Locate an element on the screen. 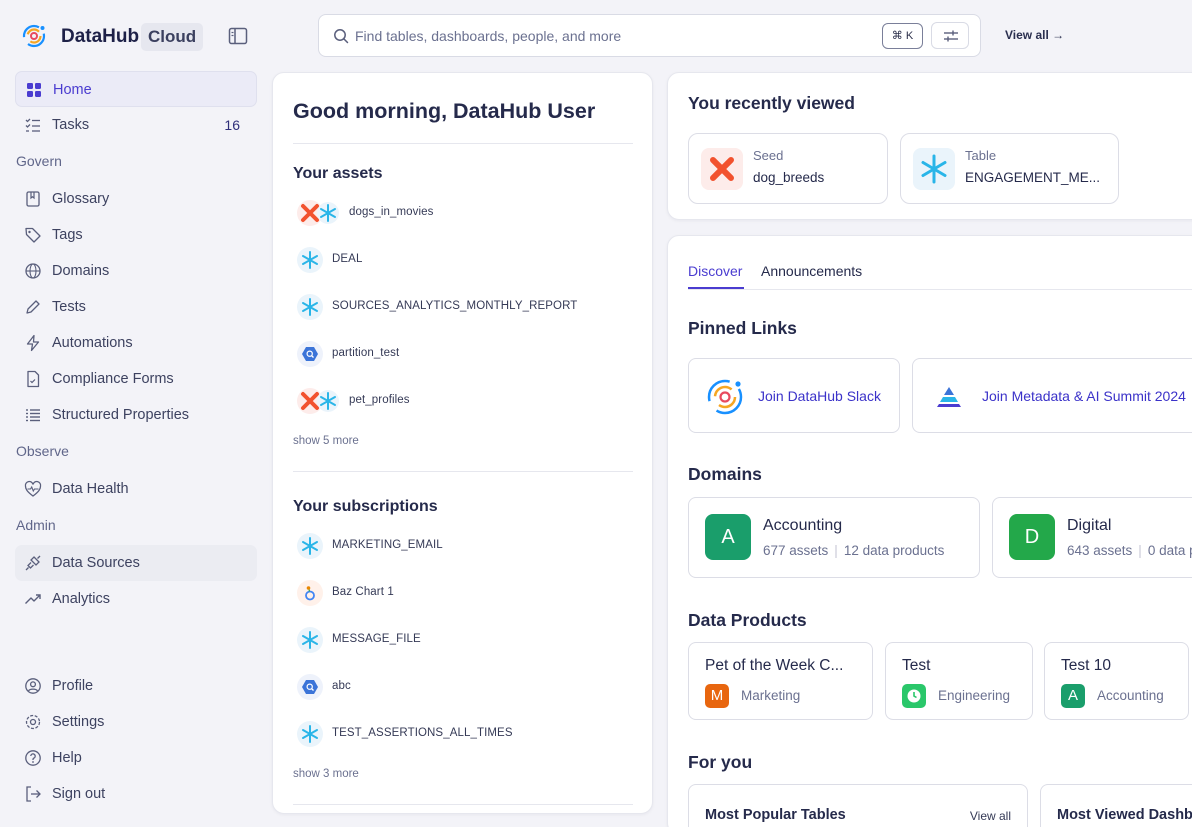 The width and height of the screenshot is (1192, 827). recent-item-type: Table is located at coordinates (981, 155).